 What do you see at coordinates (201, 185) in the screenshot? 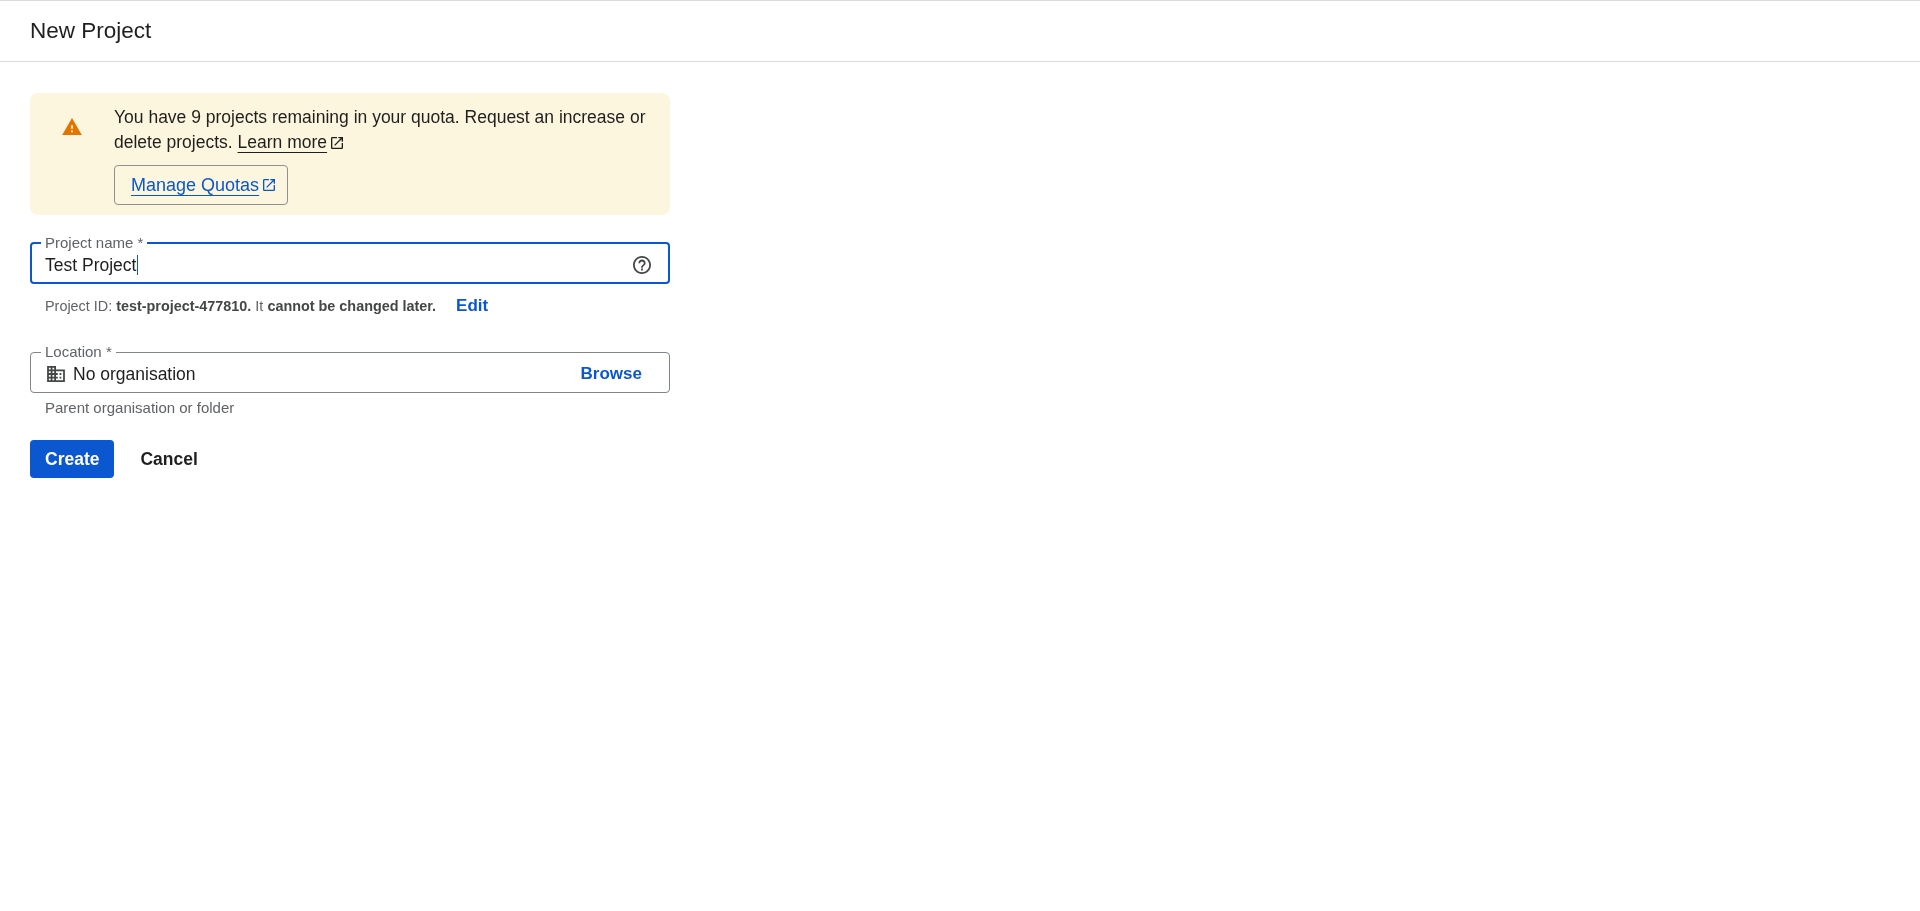
I see `manage-quotas-button: Manage Quotas` at bounding box center [201, 185].